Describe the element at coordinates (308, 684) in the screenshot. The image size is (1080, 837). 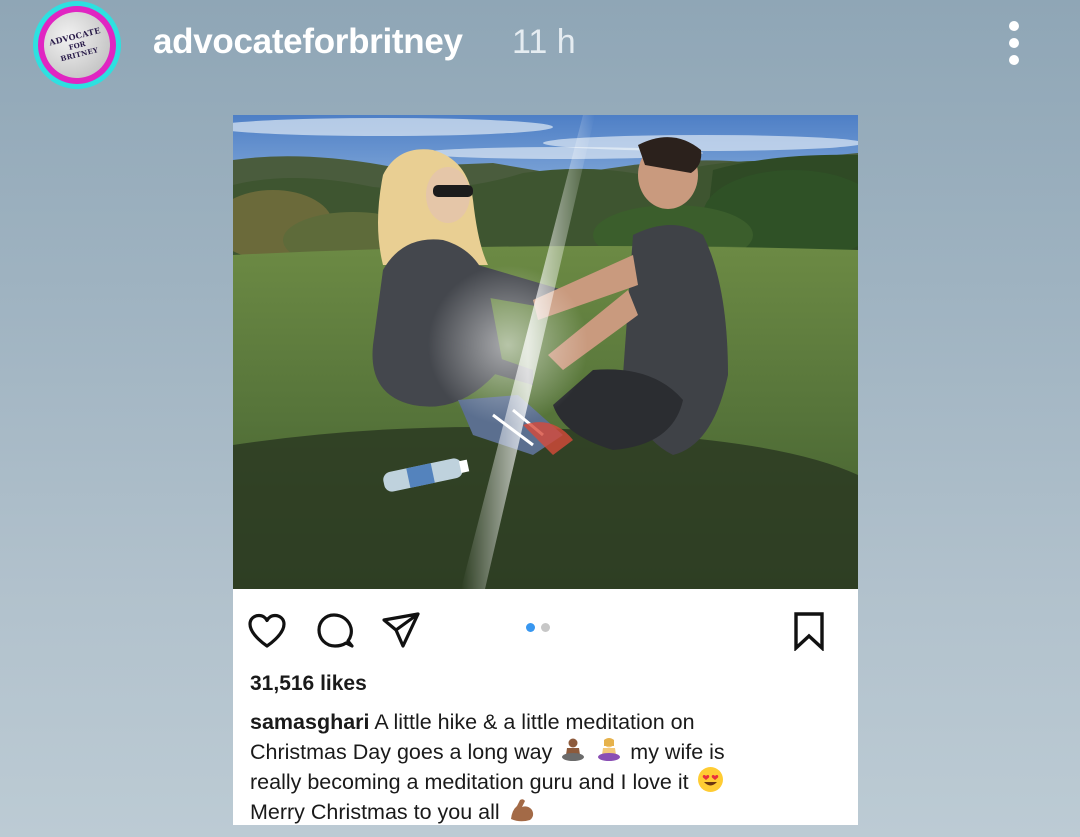
I see `likes-count: 31,516 likes` at that location.